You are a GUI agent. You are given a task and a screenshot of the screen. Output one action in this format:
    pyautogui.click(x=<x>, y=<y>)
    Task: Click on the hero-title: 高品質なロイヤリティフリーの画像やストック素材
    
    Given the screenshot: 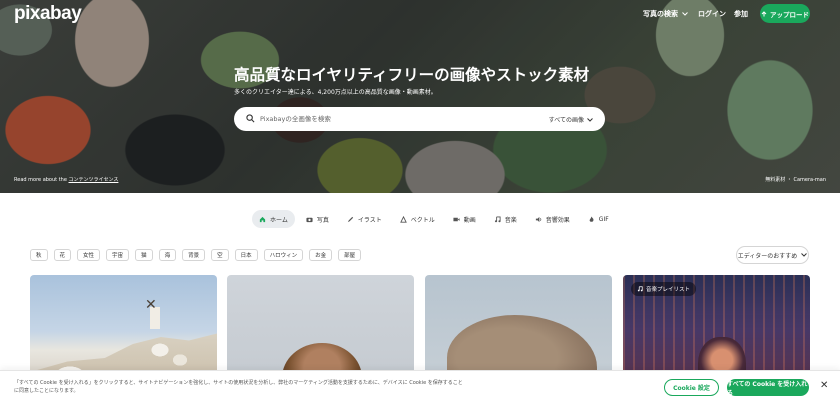 What is the action you would take?
    pyautogui.click(x=412, y=75)
    